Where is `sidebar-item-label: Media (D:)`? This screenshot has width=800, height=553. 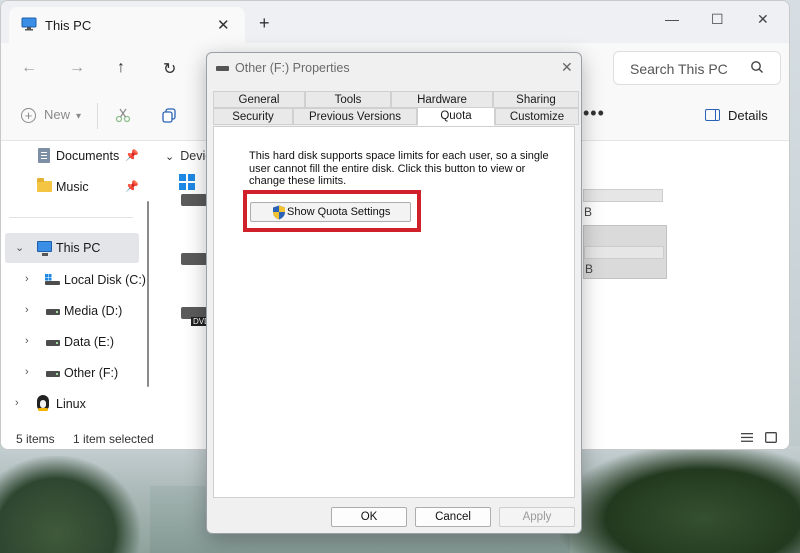
sidebar-item-label: Media (D:) is located at coordinates (93, 311).